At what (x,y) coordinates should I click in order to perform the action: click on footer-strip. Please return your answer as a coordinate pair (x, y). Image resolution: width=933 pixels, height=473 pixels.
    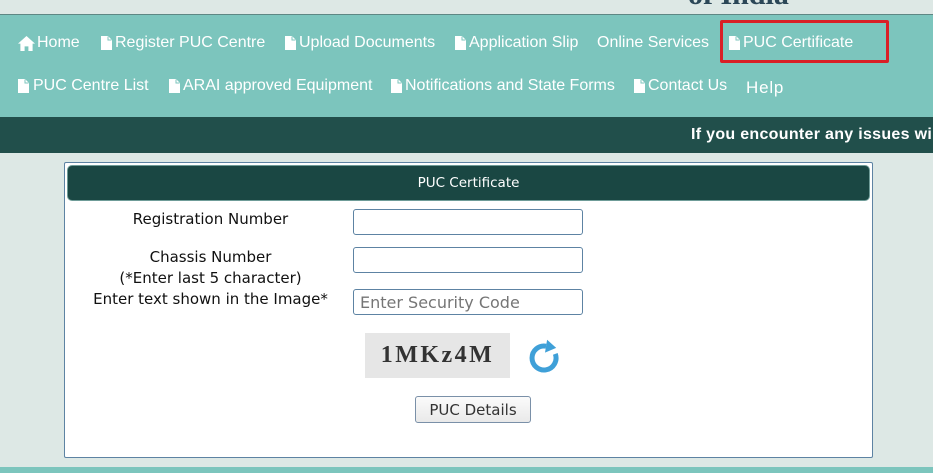
    Looking at the image, I should click on (466, 470).